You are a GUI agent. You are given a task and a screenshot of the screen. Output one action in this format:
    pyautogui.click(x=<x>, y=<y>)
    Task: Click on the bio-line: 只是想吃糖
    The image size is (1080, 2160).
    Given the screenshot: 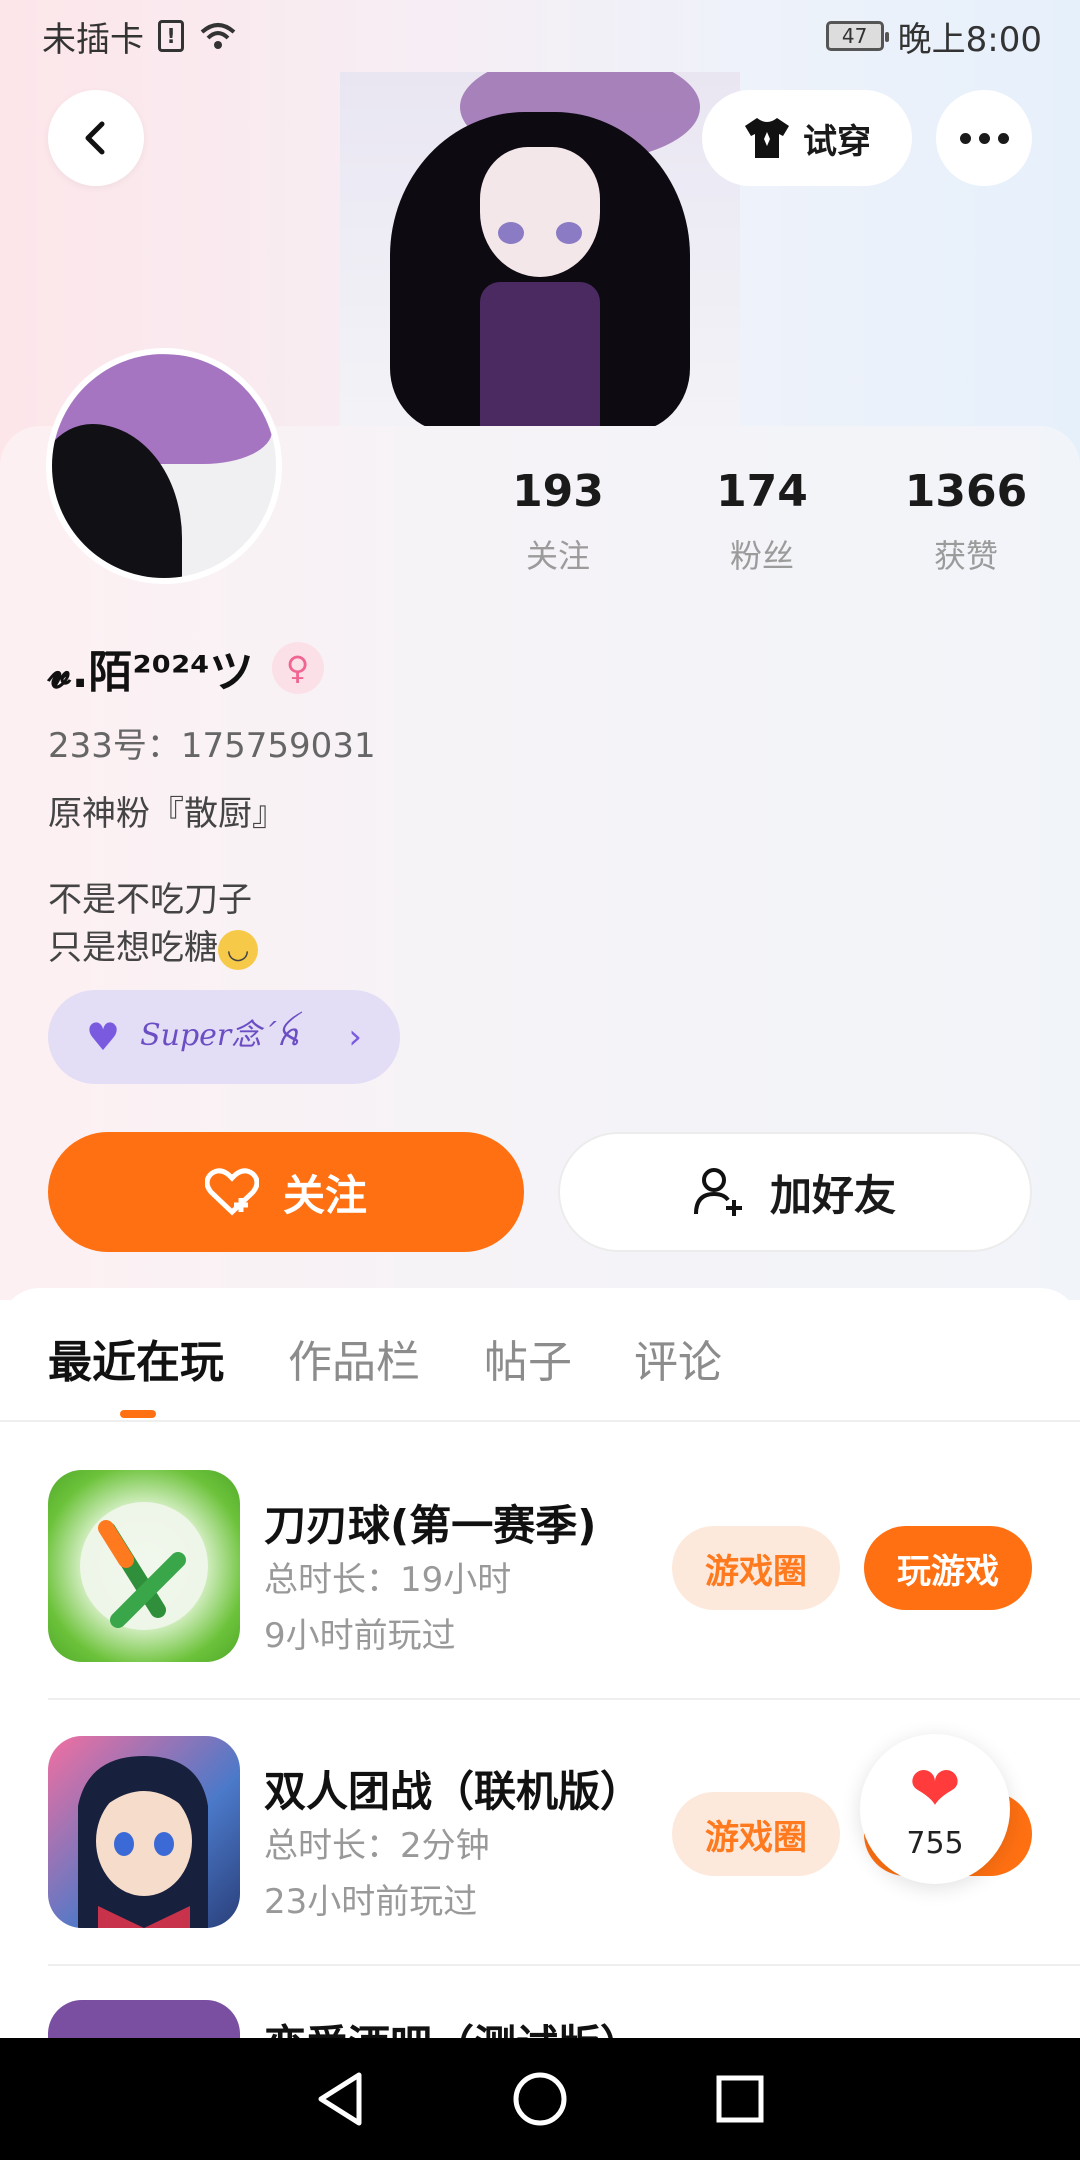 What is the action you would take?
    pyautogui.click(x=133, y=948)
    